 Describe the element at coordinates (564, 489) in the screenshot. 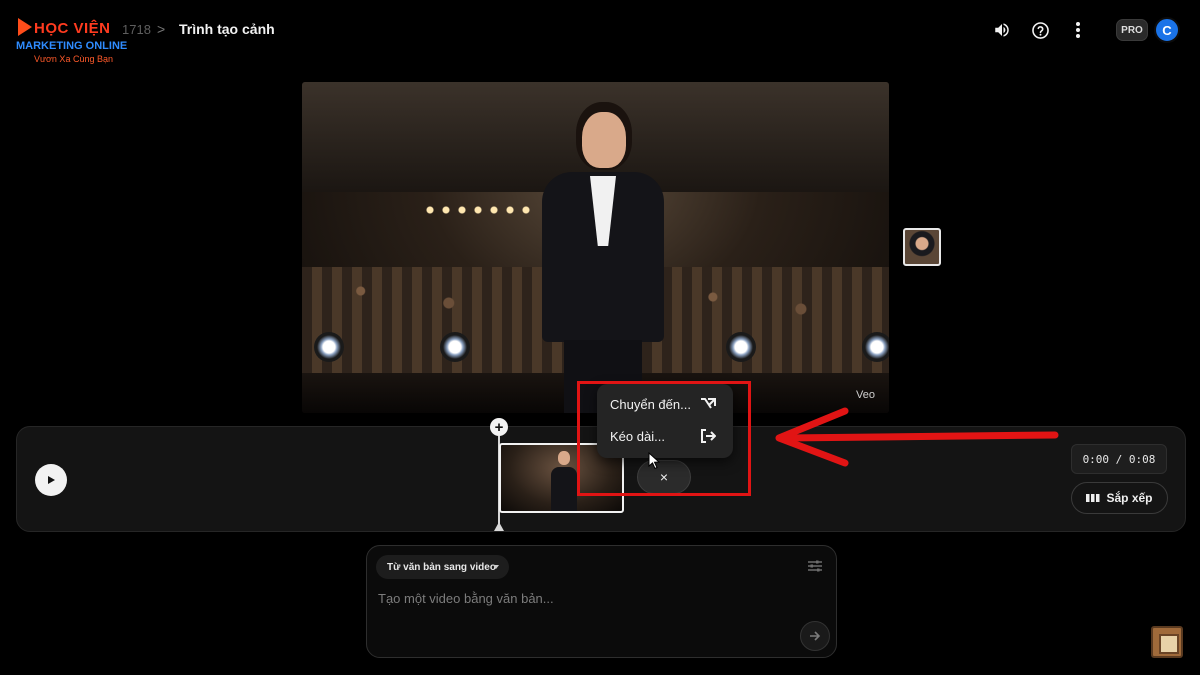

I see `clip-presenter-body` at that location.